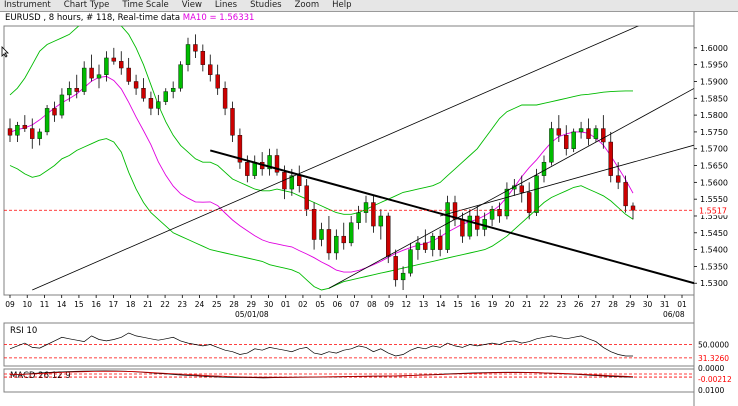  What do you see at coordinates (613, 304) in the screenshot?
I see `x-tick-label: 28` at bounding box center [613, 304].